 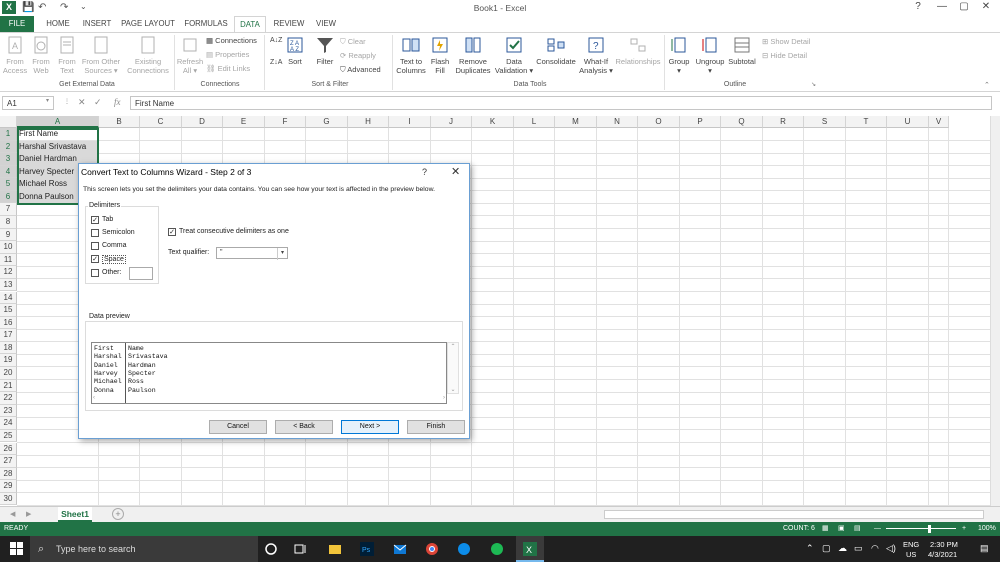 What do you see at coordinates (617, 122) in the screenshot?
I see `column-header: N` at bounding box center [617, 122].